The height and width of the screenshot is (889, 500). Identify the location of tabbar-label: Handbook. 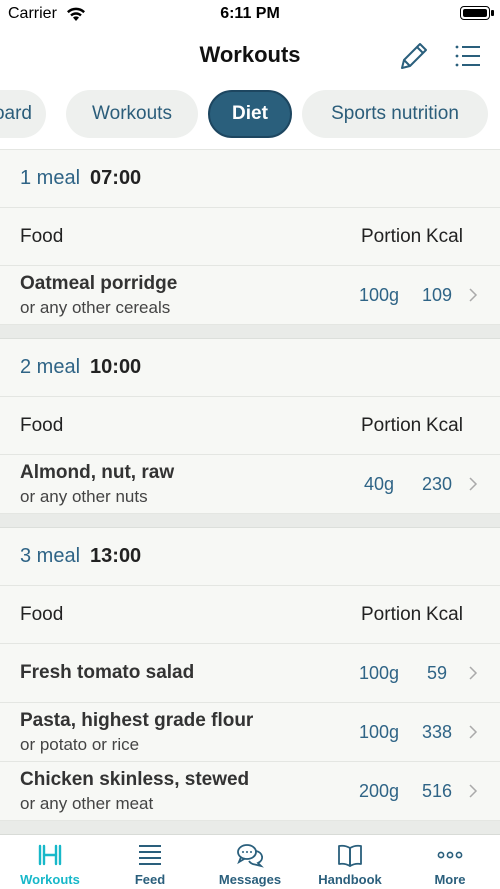
(350, 879).